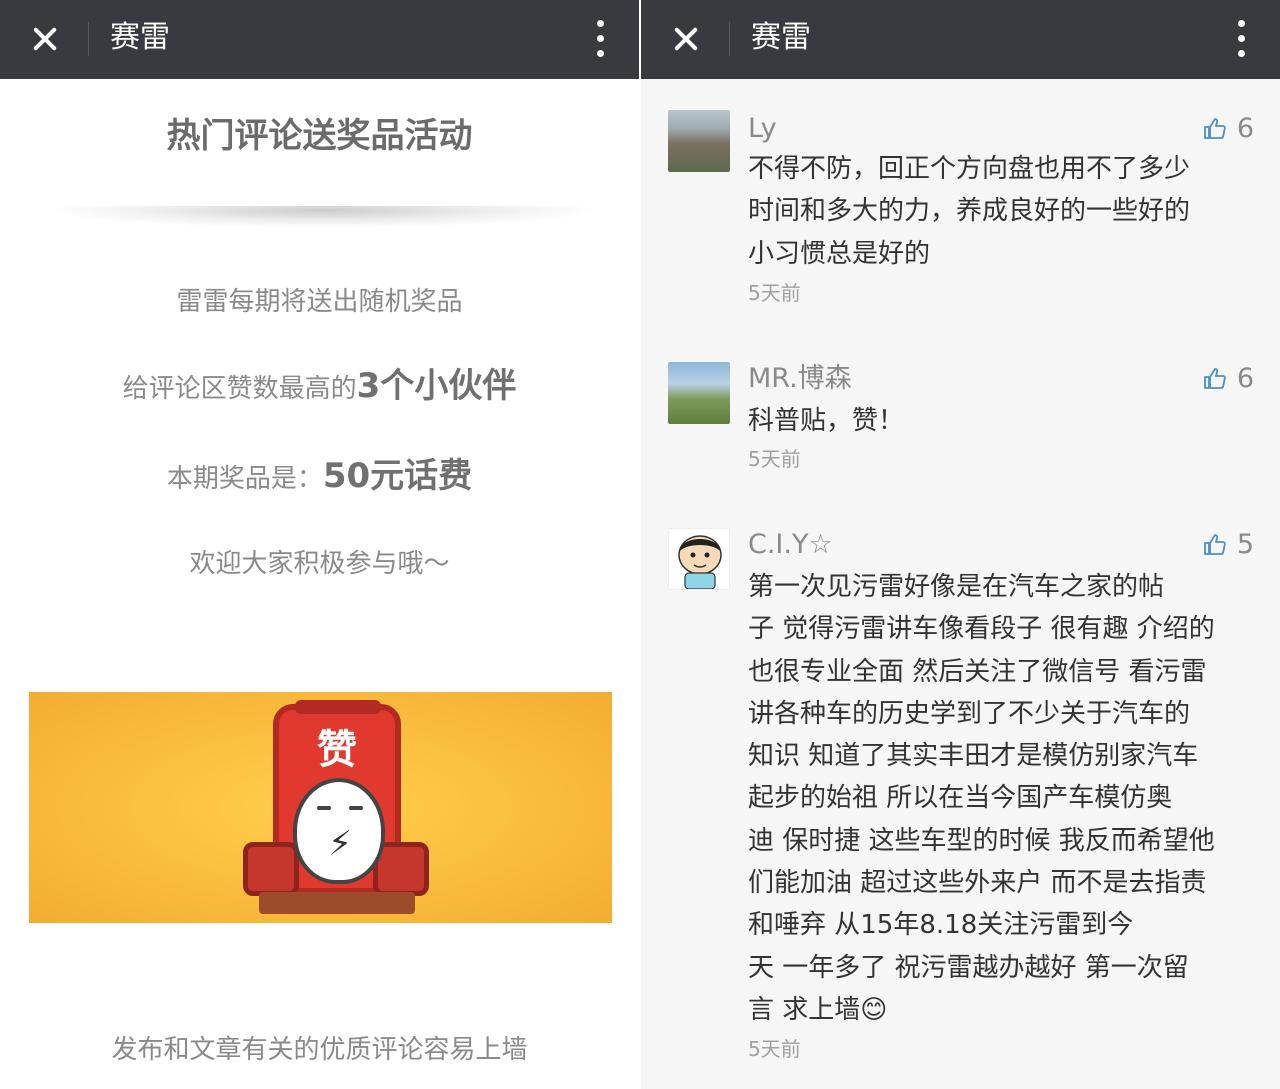 The width and height of the screenshot is (1280, 1089). I want to click on promo-banner-image: 赞 ⚡, so click(320, 807).